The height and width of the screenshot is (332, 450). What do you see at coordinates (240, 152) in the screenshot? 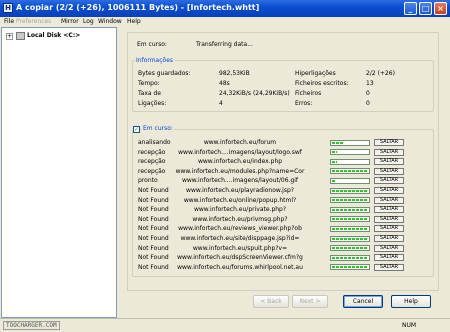
I see `transfer-url: www.infortech....imagens/layout/logo.swf` at bounding box center [240, 152].